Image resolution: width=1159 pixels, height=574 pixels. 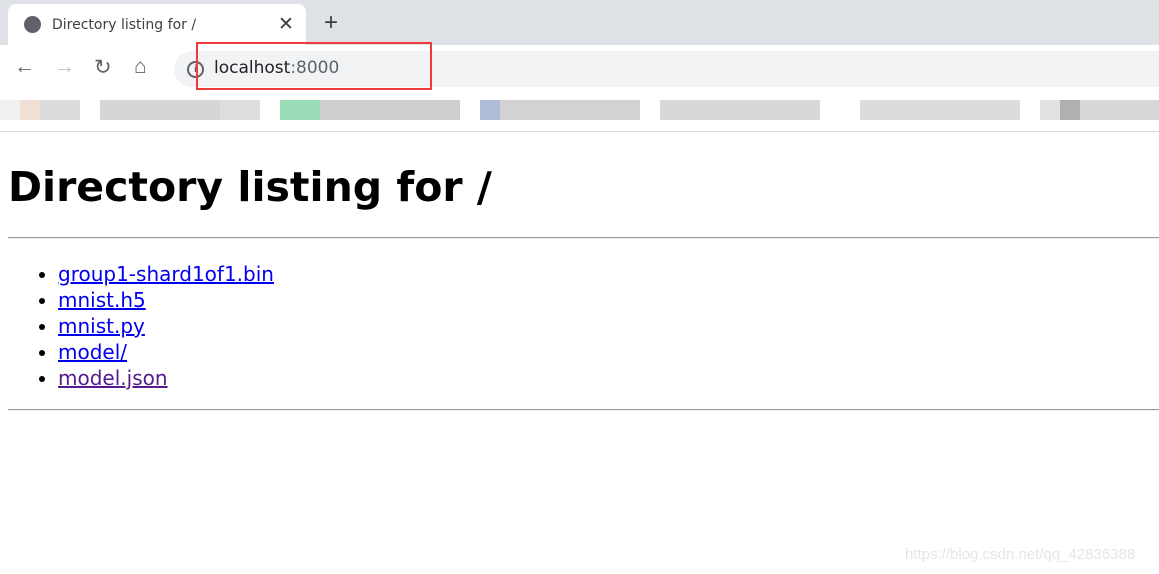 What do you see at coordinates (124, 25) in the screenshot?
I see `tab-title: Directory listing for /` at bounding box center [124, 25].